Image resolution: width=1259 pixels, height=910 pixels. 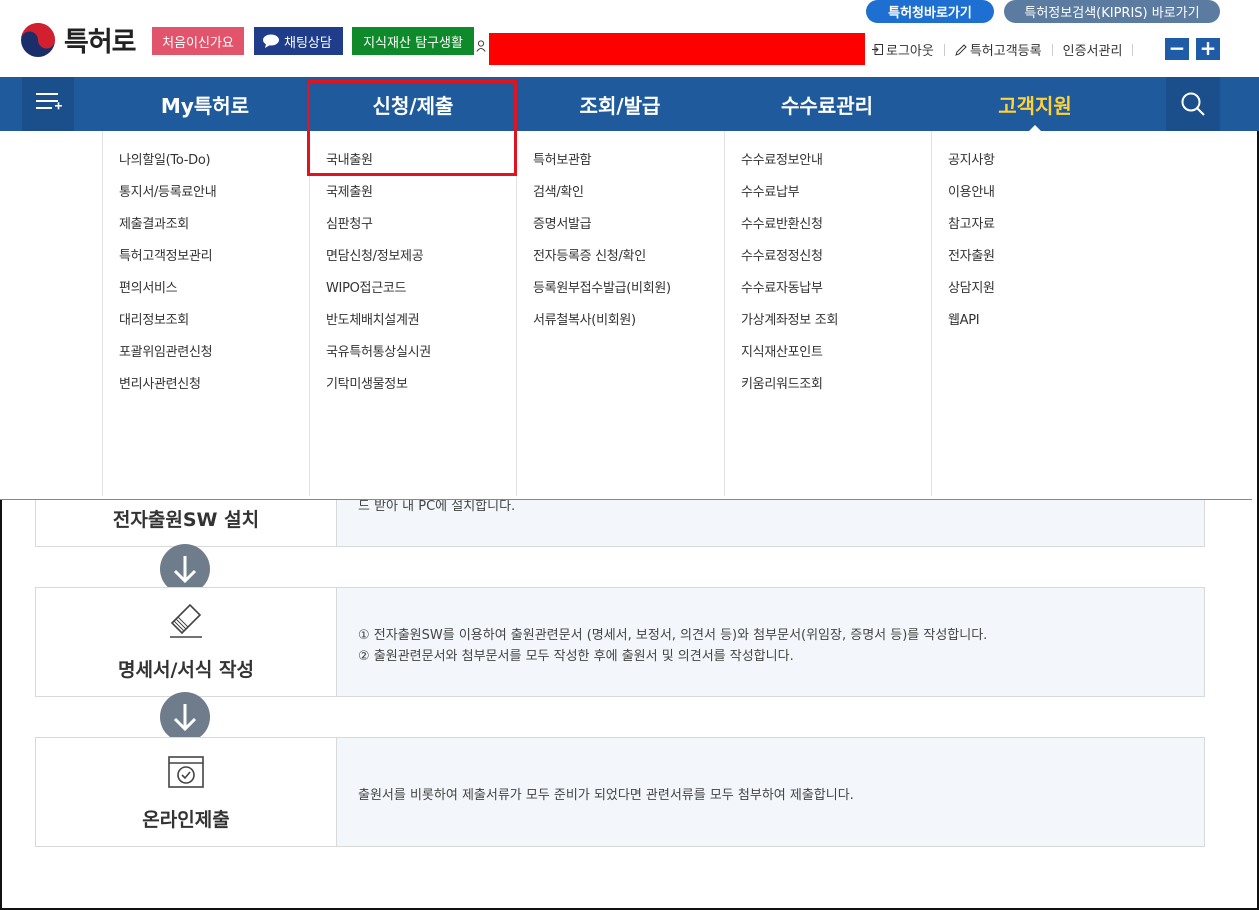 I want to click on first-visit-label: 처음이신가요, so click(x=198, y=43).